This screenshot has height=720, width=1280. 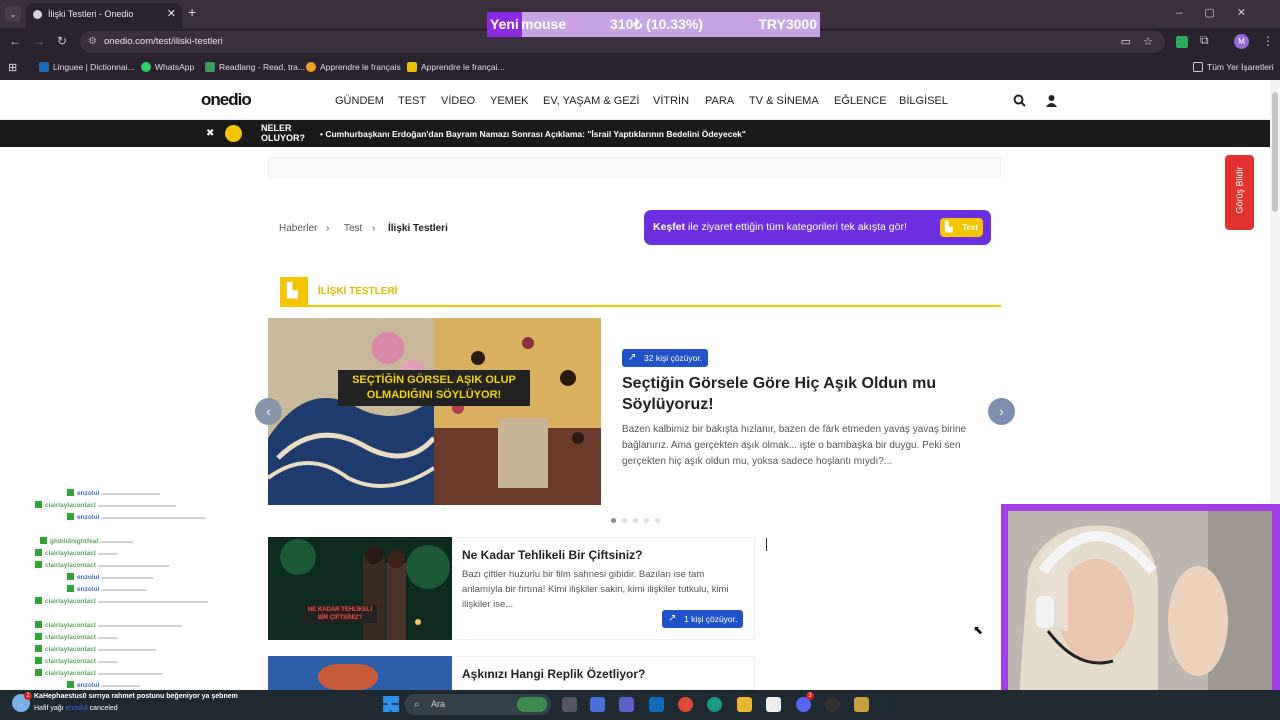 What do you see at coordinates (656, 704) in the screenshot?
I see `outlook-icon` at bounding box center [656, 704].